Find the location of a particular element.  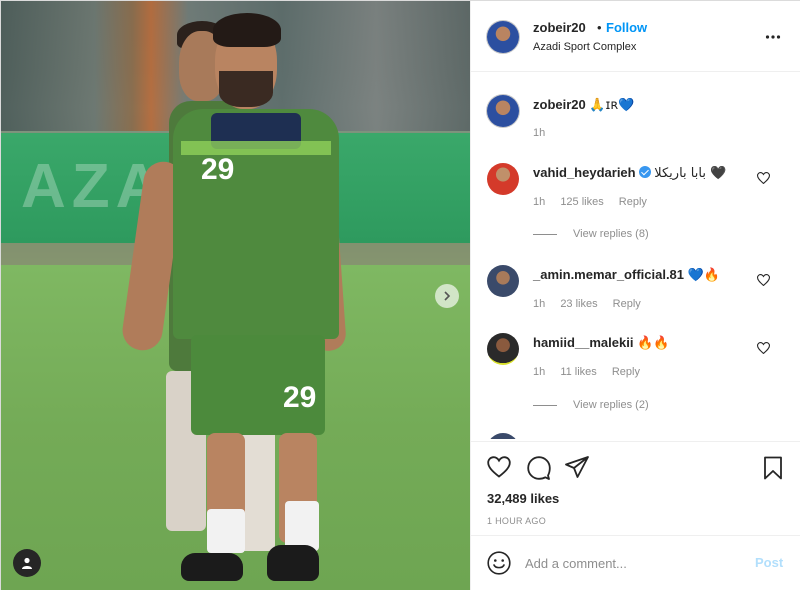

view-replies-button: View replies (2) is located at coordinates (591, 405).